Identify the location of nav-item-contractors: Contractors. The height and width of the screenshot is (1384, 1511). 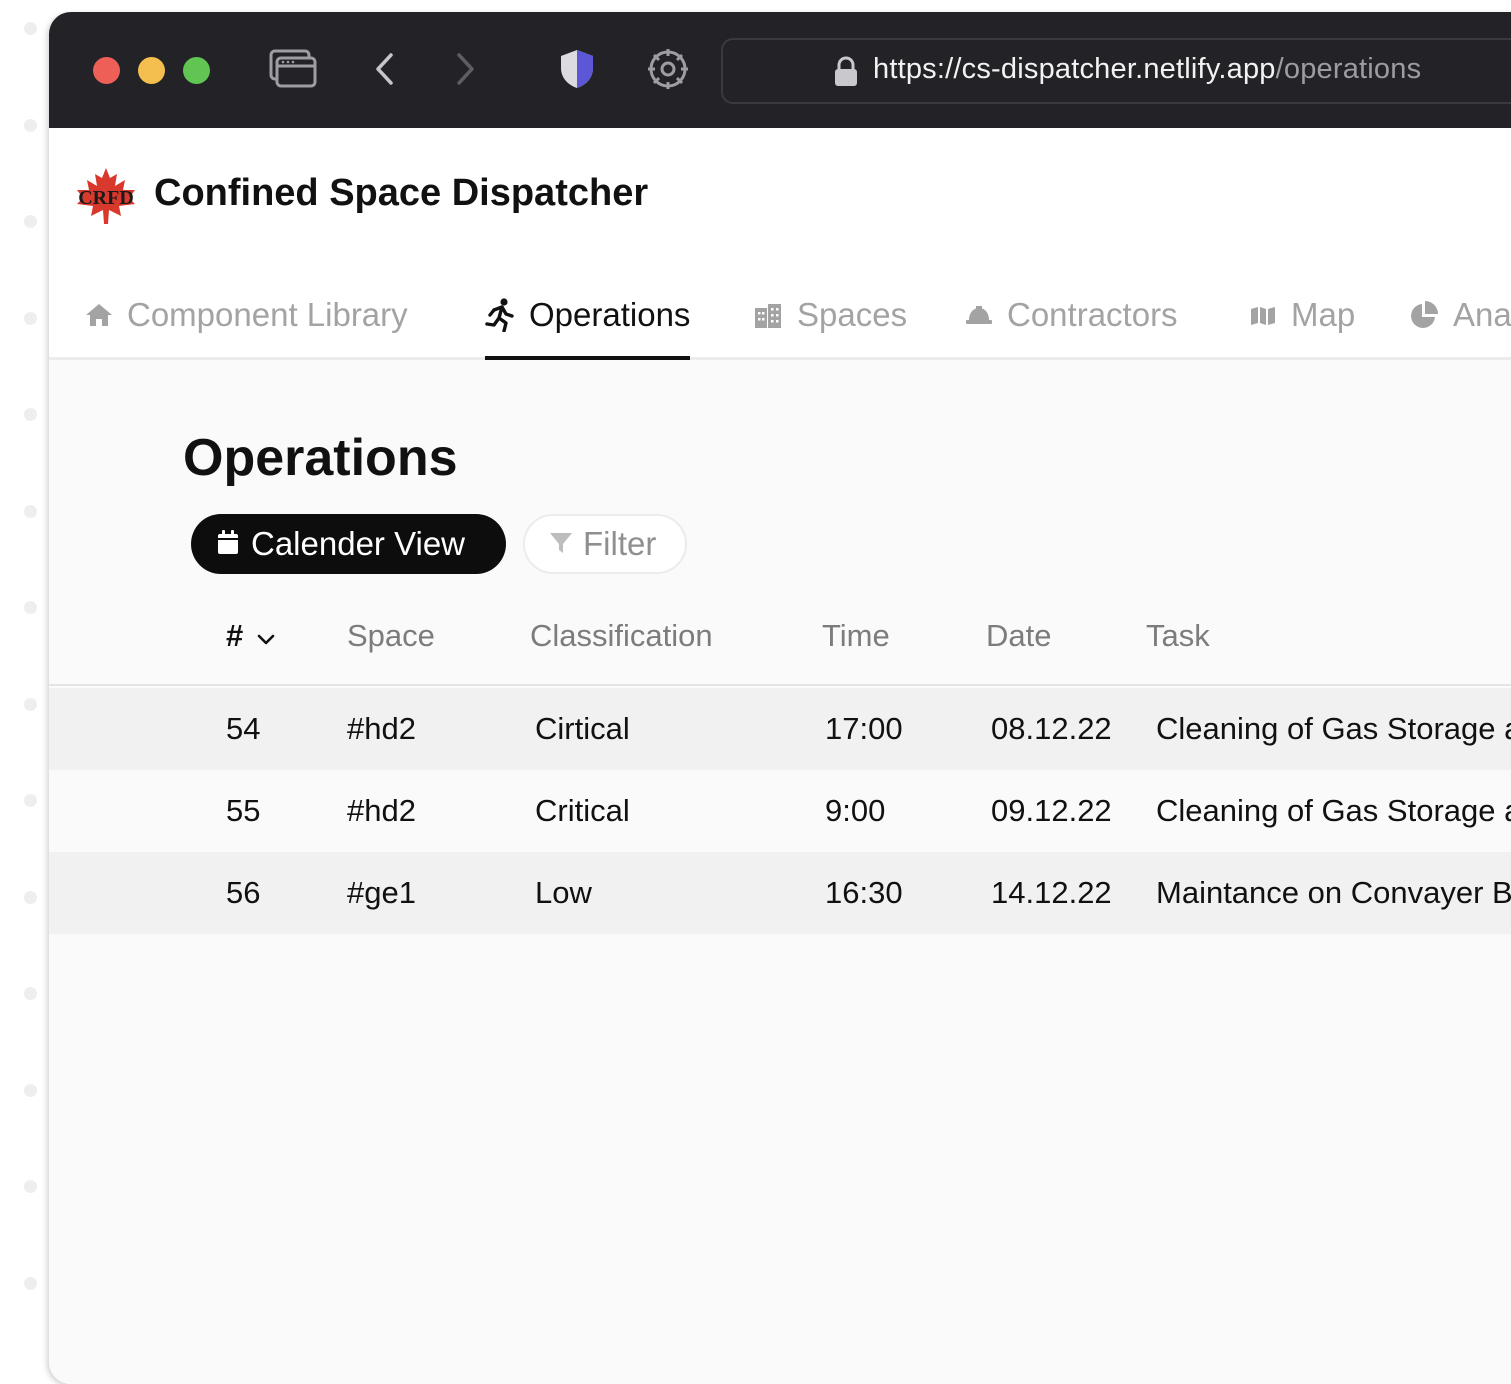
(1071, 315).